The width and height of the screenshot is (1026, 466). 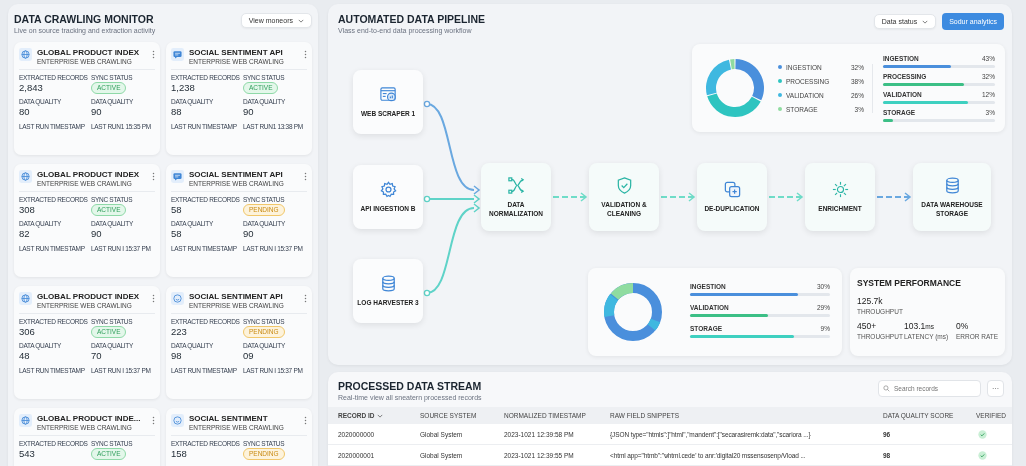 What do you see at coordinates (183, 87) in the screenshot?
I see `field-value: 1,238` at bounding box center [183, 87].